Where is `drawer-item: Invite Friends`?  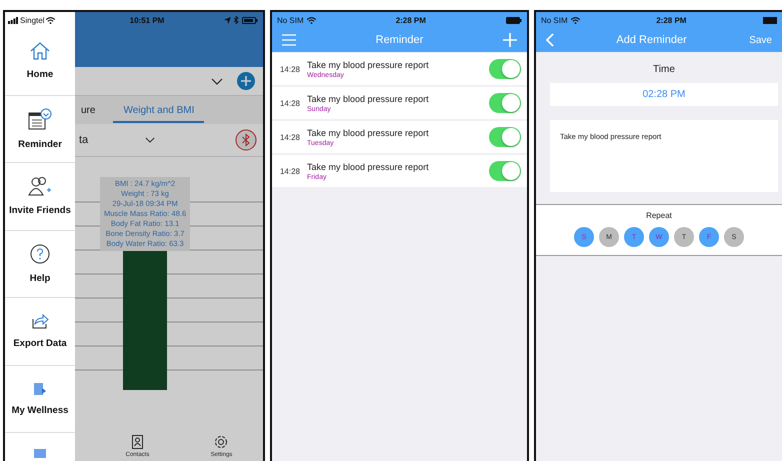 drawer-item: Invite Friends is located at coordinates (40, 196).